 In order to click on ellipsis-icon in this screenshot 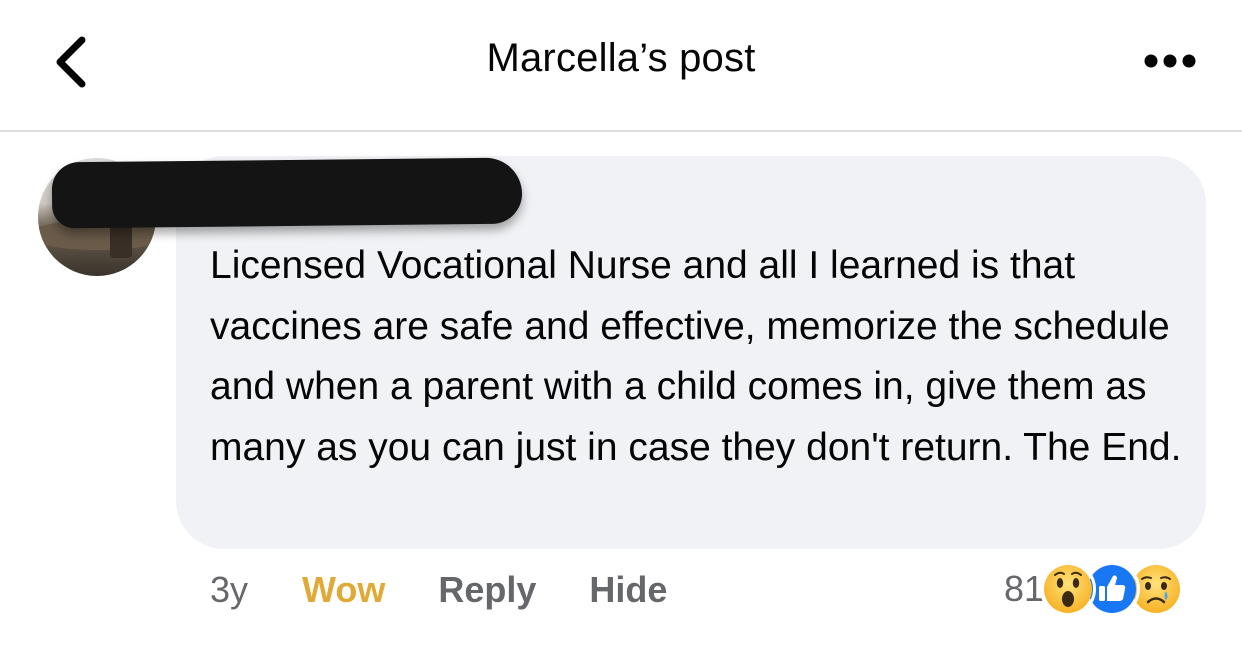, I will do `click(1170, 61)`.